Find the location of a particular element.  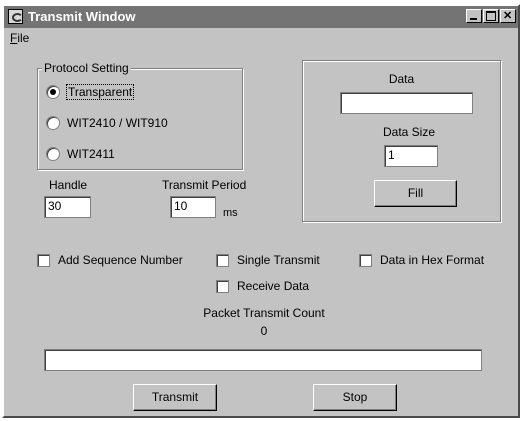

single-transmit-checkbox: Single Transmit is located at coordinates (268, 260).